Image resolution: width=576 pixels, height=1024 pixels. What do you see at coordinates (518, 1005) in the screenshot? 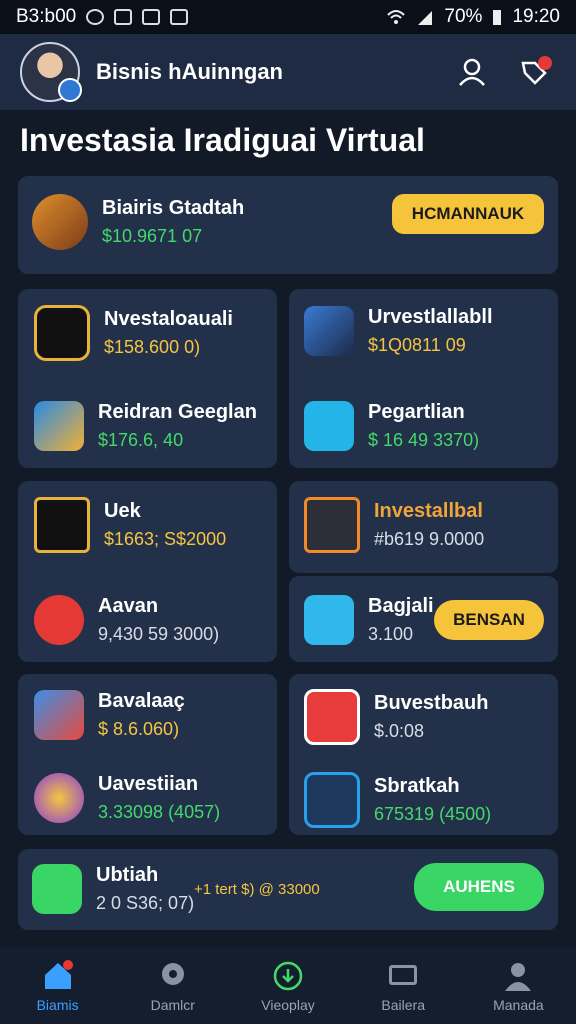
I see `nav-label: Manada` at bounding box center [518, 1005].